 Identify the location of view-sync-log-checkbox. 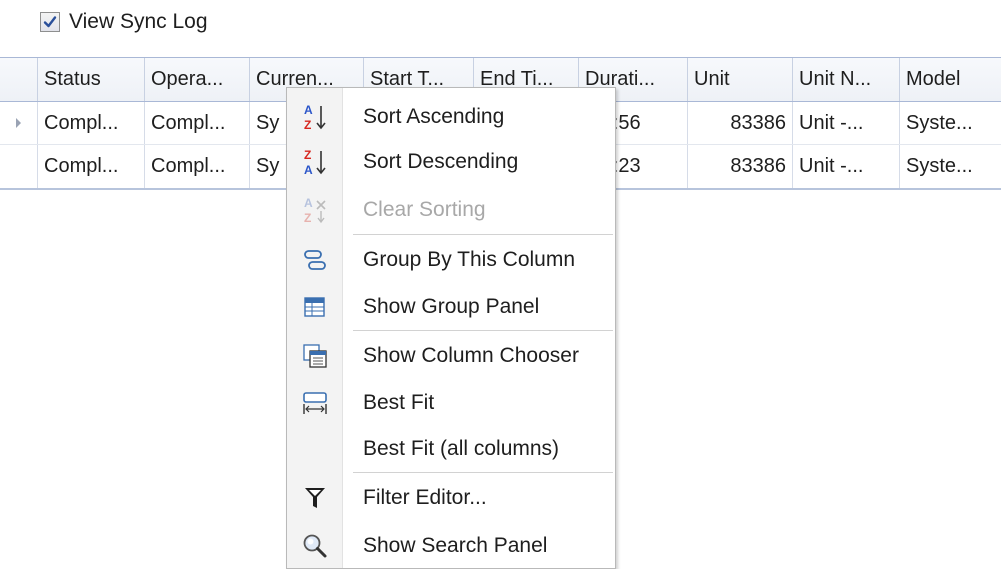
(50, 22).